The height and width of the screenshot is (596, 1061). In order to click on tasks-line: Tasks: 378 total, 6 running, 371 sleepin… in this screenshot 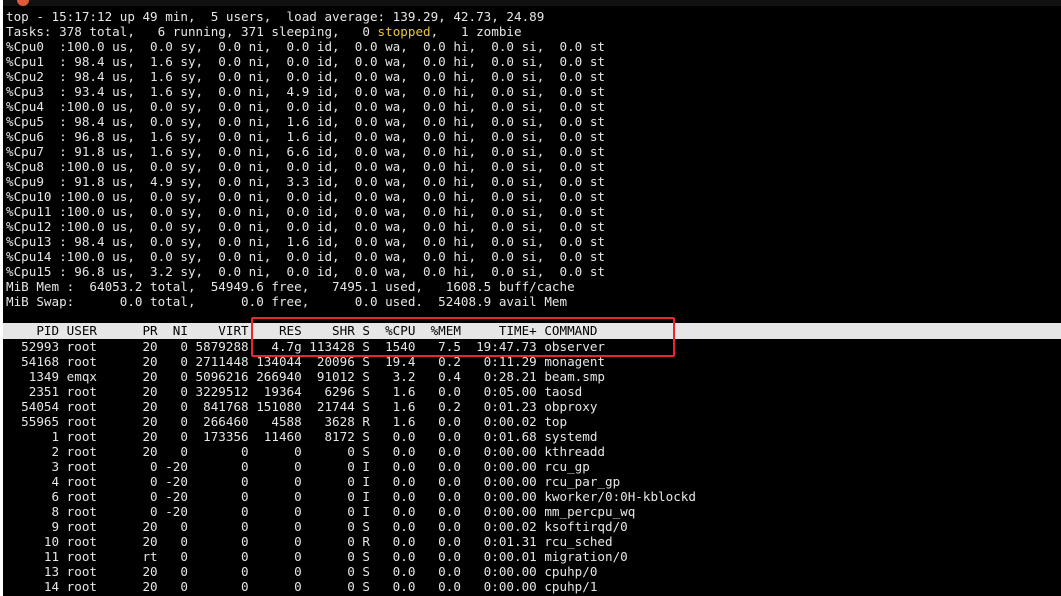, I will do `click(264, 31)`.